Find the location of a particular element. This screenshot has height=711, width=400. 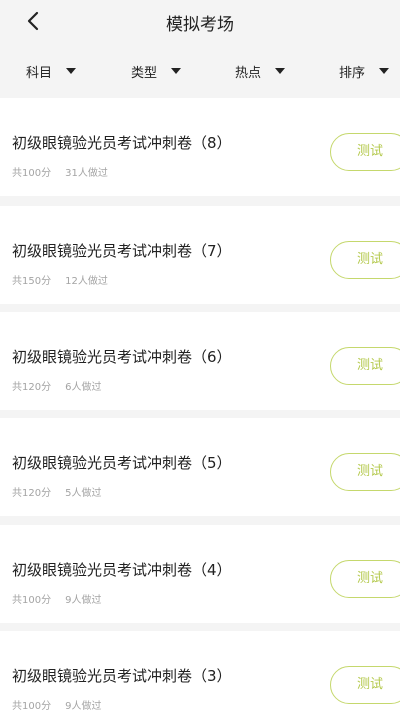

exam-meta: 共120分 6人做过 is located at coordinates (56, 385).